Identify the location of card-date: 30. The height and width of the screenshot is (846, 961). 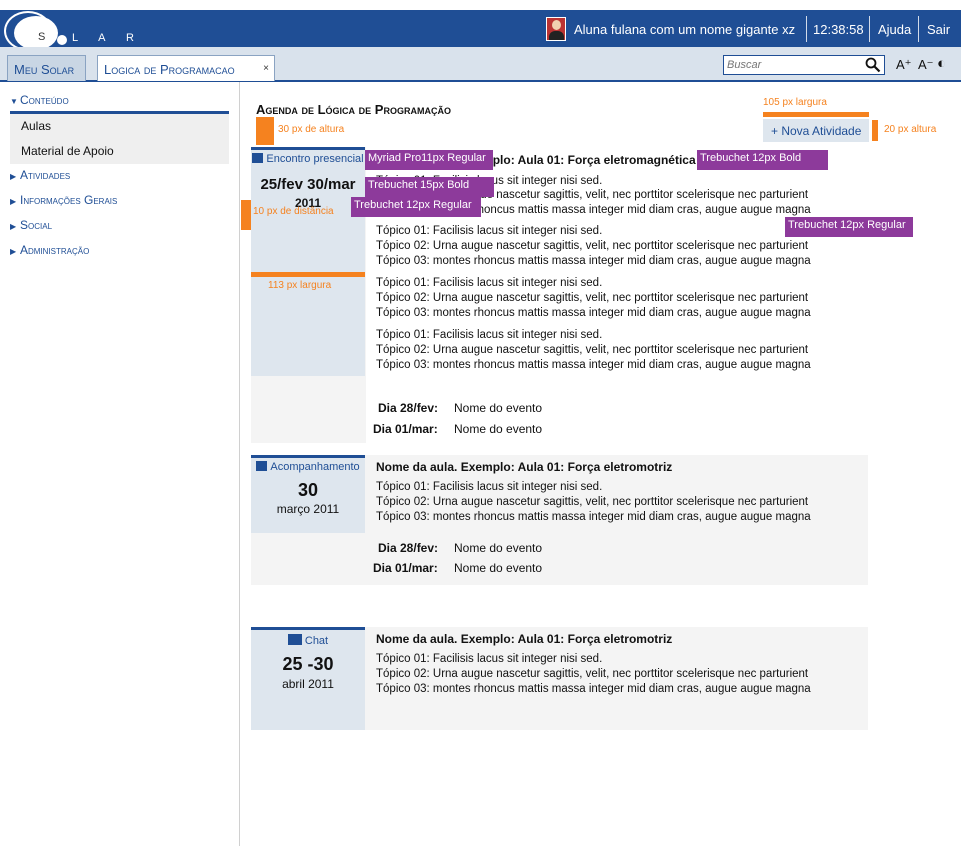
(308, 490).